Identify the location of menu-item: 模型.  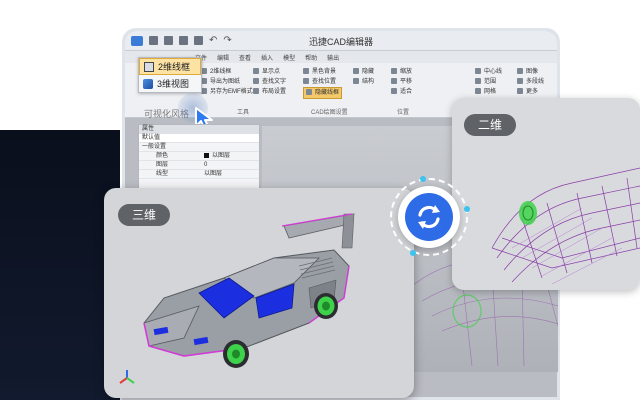
(289, 57).